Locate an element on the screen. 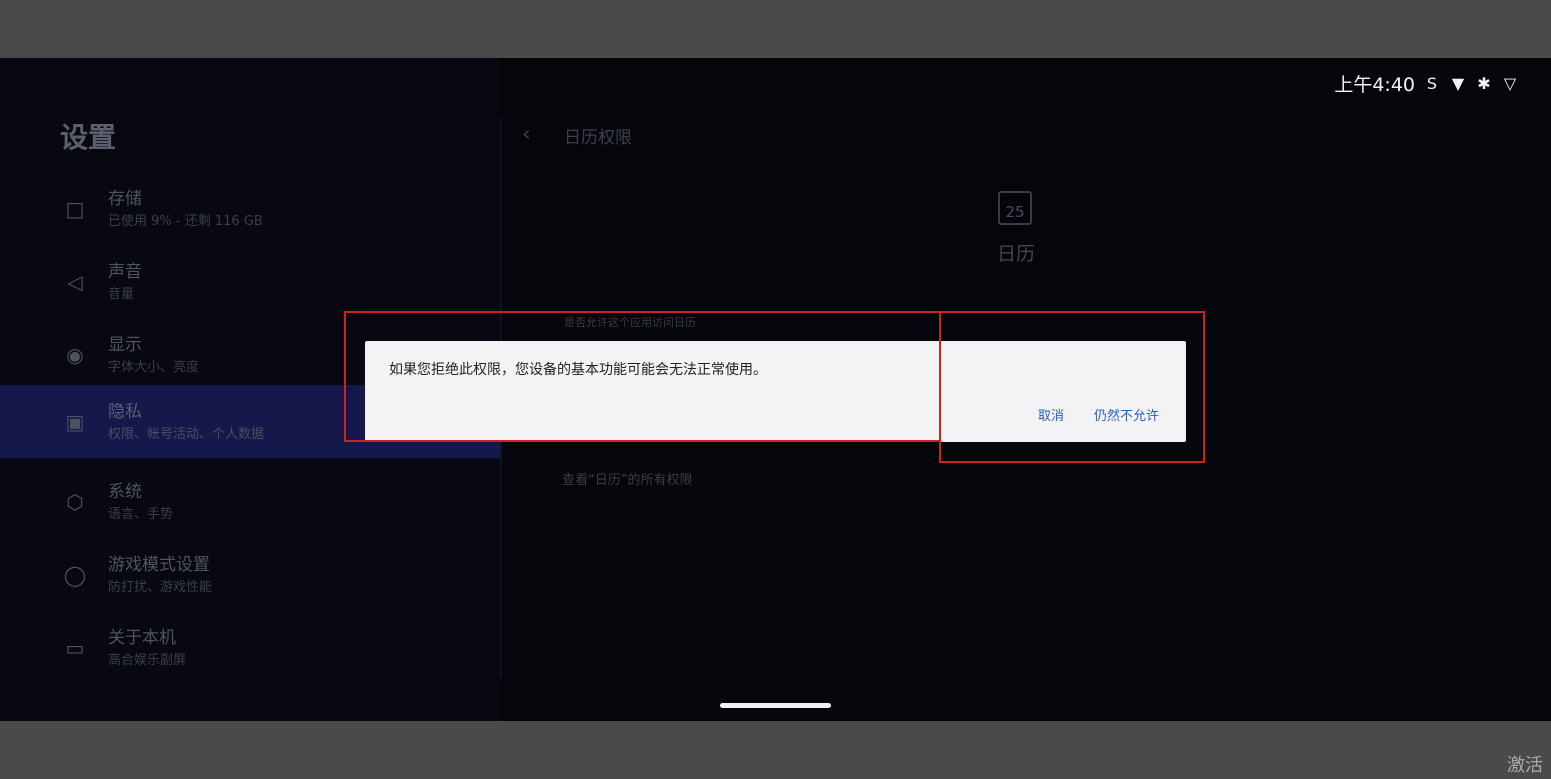  display-icon: ▭ is located at coordinates (75, 648).